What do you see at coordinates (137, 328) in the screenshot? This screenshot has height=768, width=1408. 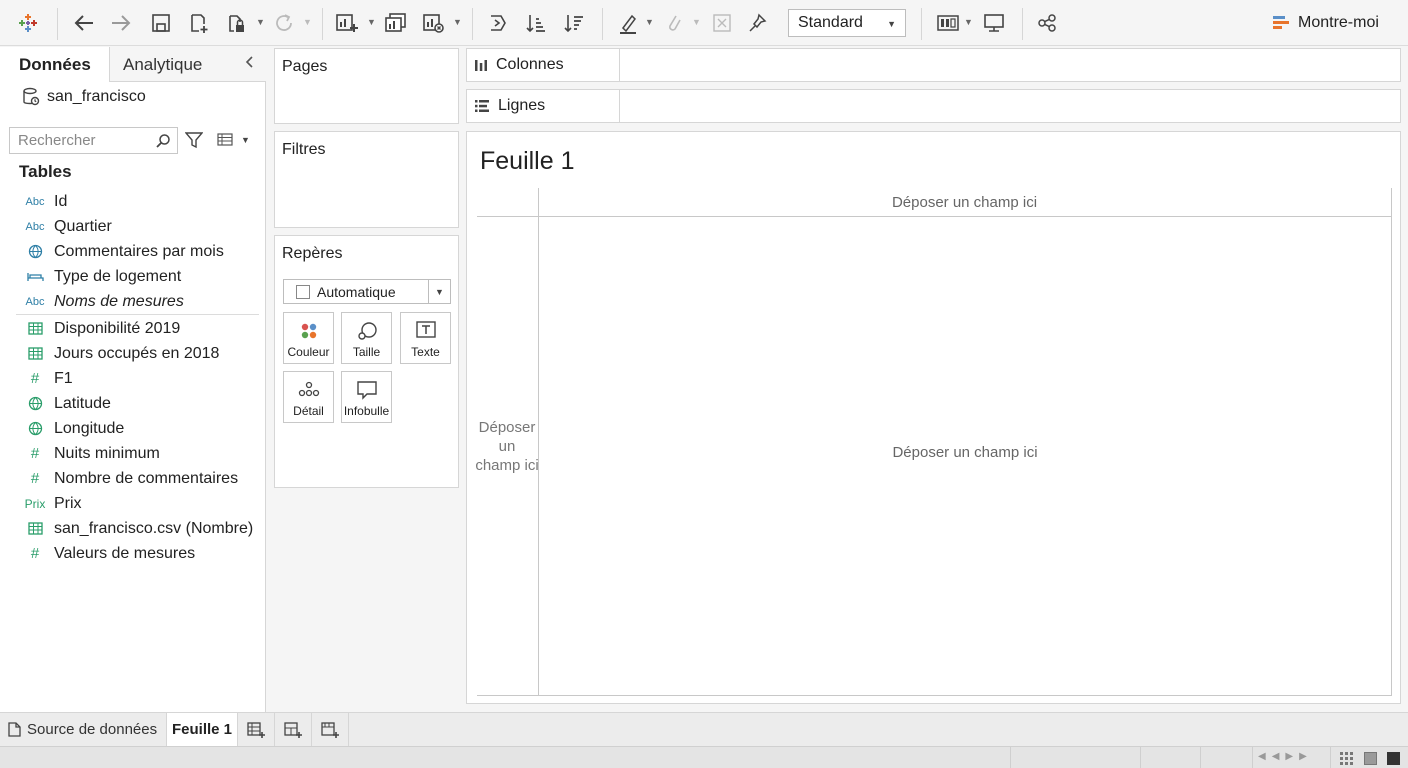 I see `field-item: Disponibilité 2019` at bounding box center [137, 328].